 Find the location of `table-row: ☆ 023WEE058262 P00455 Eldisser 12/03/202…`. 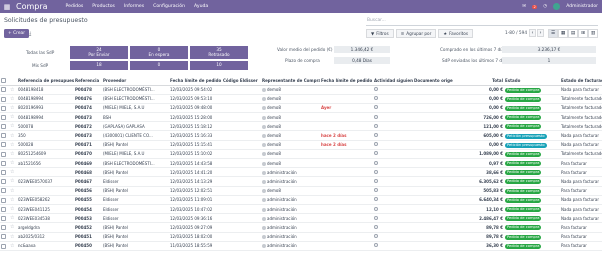

table-row: ☆ 023WEE058262 P00455 Eldisser 12/03/202… is located at coordinates (301, 200).